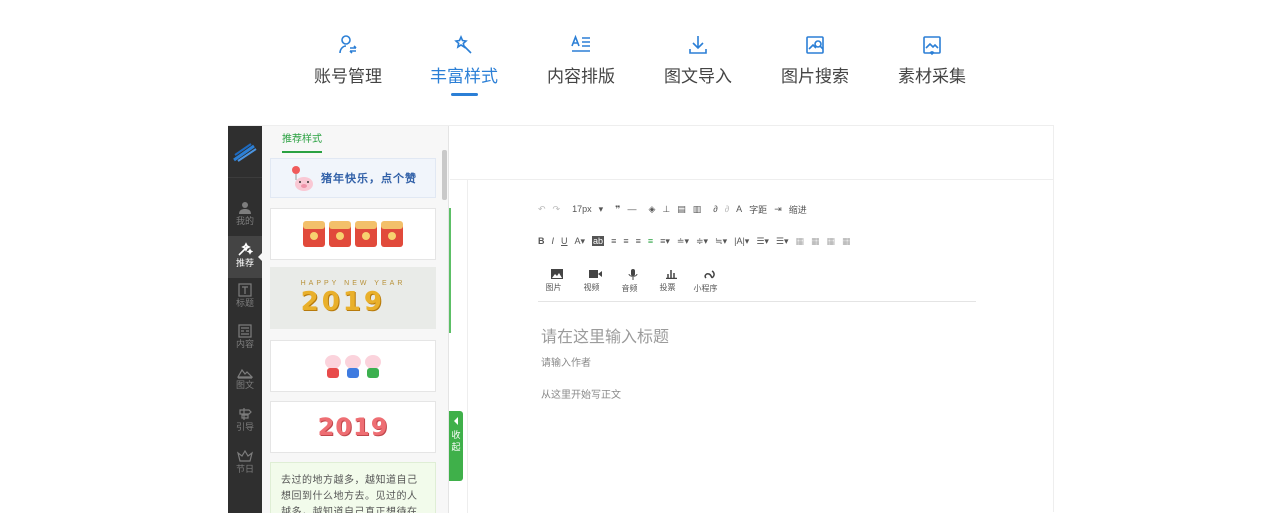 The height and width of the screenshot is (513, 1280). What do you see at coordinates (464, 76) in the screenshot?
I see `nav-label: 丰富样式` at bounding box center [464, 76].